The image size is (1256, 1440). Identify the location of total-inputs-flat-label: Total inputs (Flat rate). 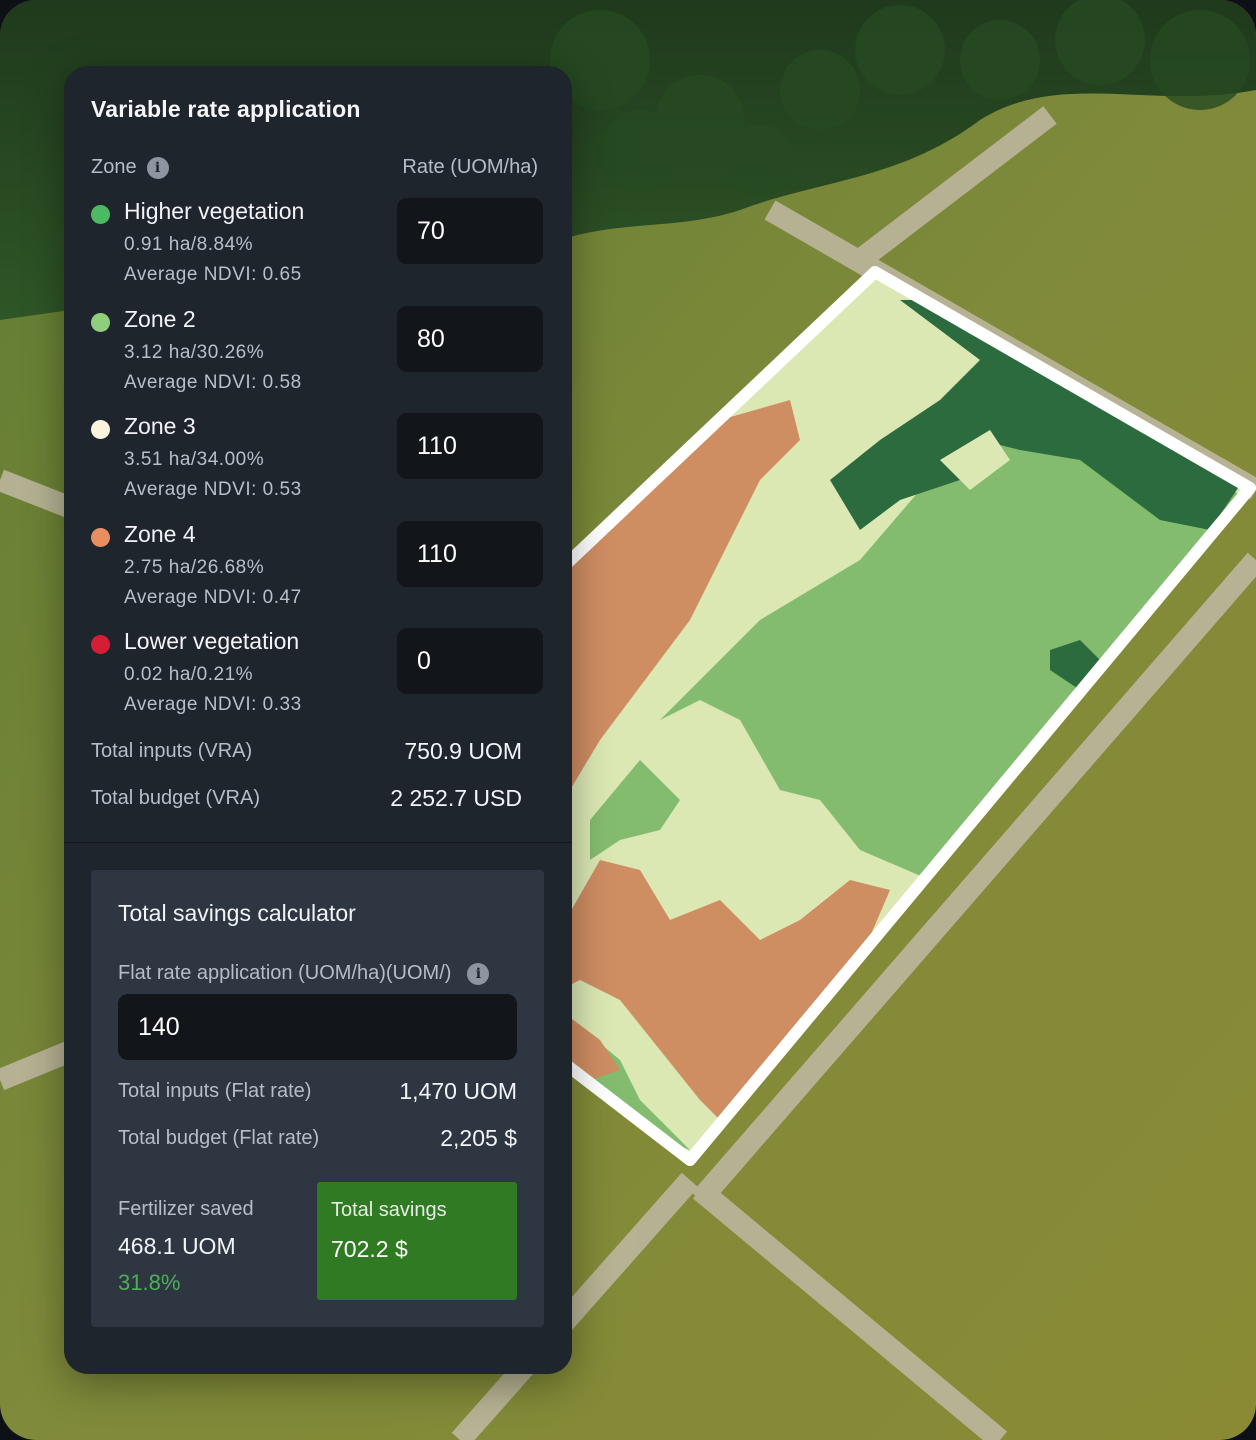
(215, 1091).